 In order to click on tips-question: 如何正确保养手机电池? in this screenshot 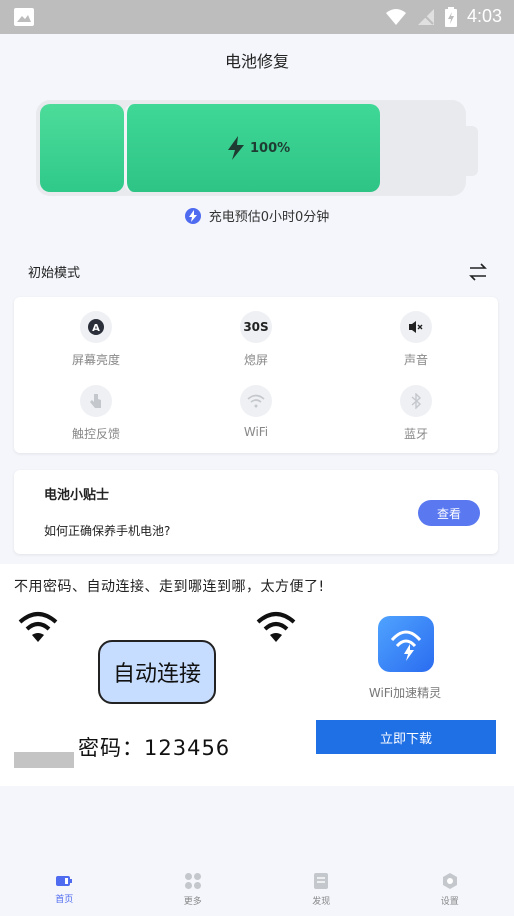, I will do `click(107, 531)`.